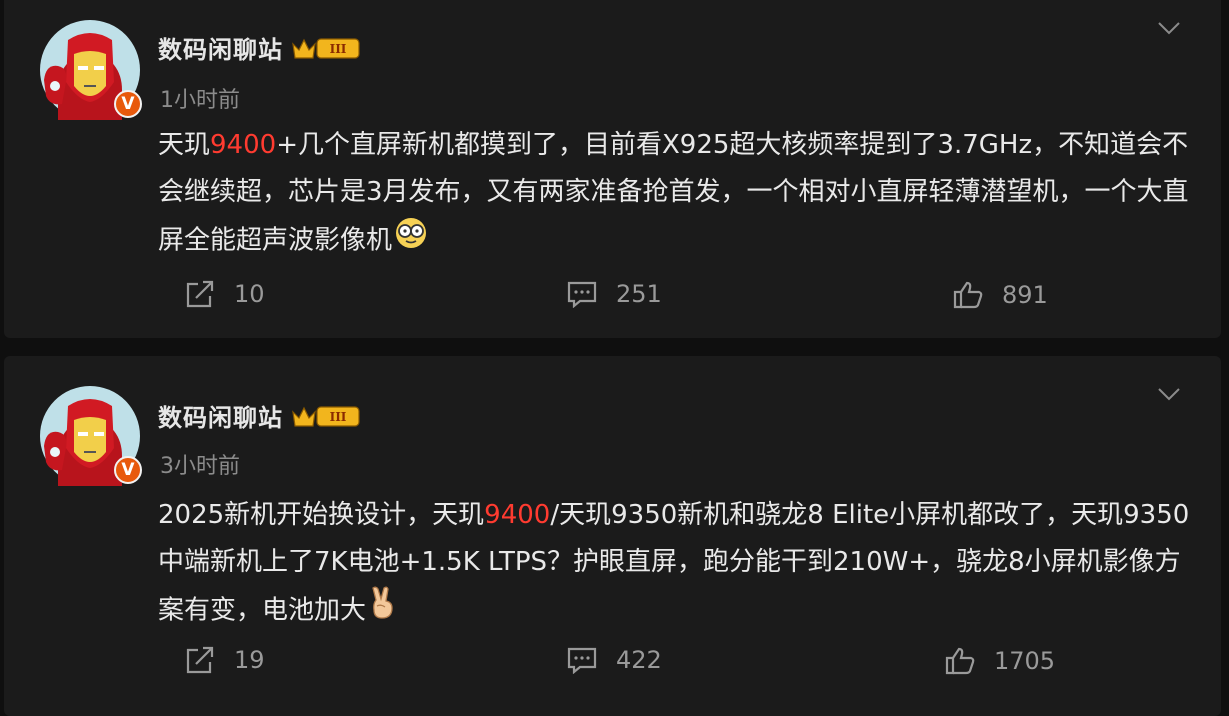 The width and height of the screenshot is (1229, 716). I want to click on like-button: 891, so click(1000, 295).